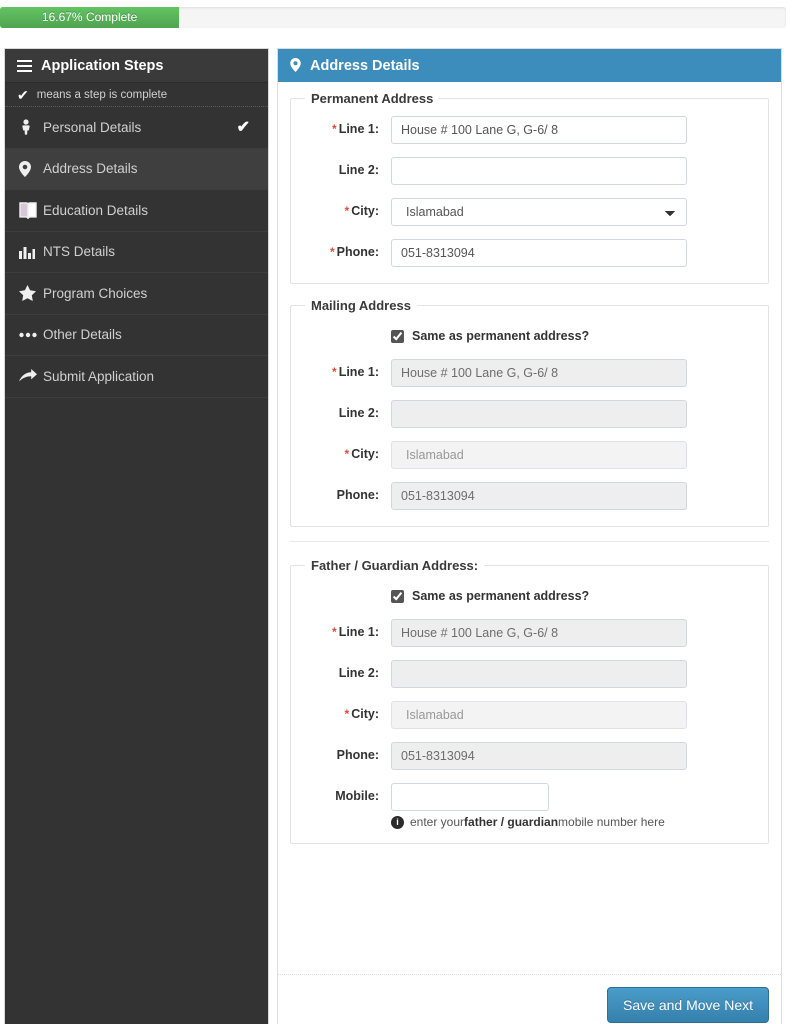 This screenshot has width=794, height=1024. What do you see at coordinates (357, 495) in the screenshot?
I see `mailing-phone-label: Phone:` at bounding box center [357, 495].